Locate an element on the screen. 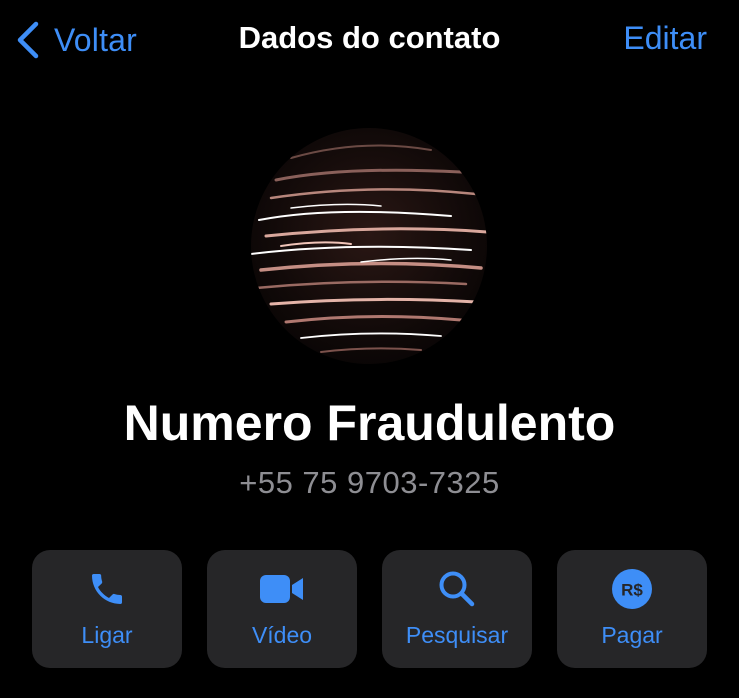 This screenshot has height=698, width=739. avatar-photo is located at coordinates (369, 248).